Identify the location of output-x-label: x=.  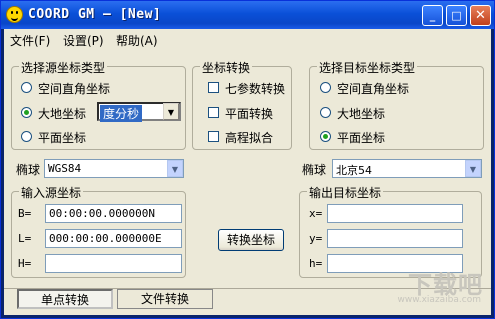
(316, 213).